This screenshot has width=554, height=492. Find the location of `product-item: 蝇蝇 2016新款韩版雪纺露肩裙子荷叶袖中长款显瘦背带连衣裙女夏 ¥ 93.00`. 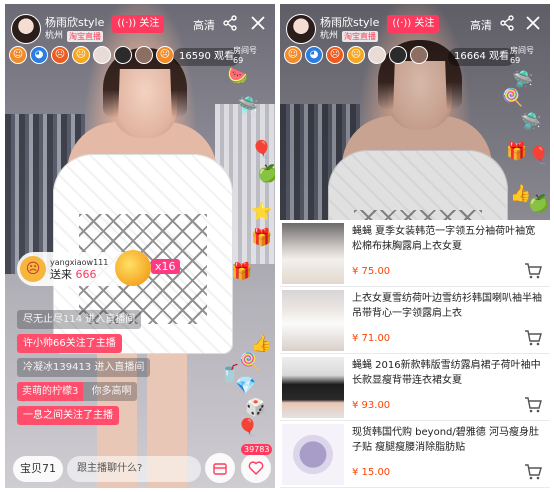

product-item: 蝇蝇 2016新款韩版雪纺露肩裙子荷叶袖中长款显瘦背带连衣裙女夏 ¥ 93.00 is located at coordinates (415, 387).